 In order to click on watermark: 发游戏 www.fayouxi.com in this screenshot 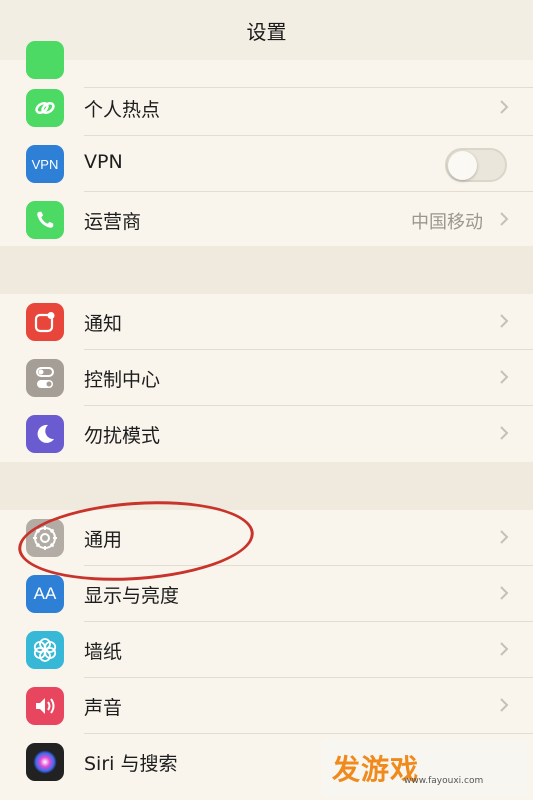, I will do `click(424, 768)`.